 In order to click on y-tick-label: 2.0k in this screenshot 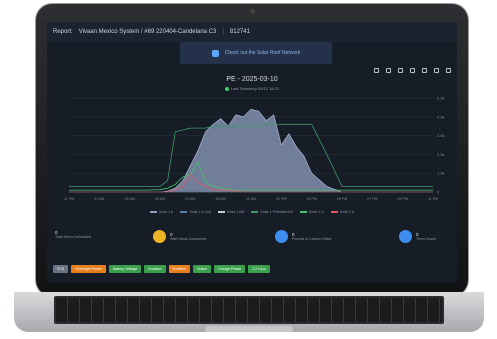, I will do `click(441, 154)`.